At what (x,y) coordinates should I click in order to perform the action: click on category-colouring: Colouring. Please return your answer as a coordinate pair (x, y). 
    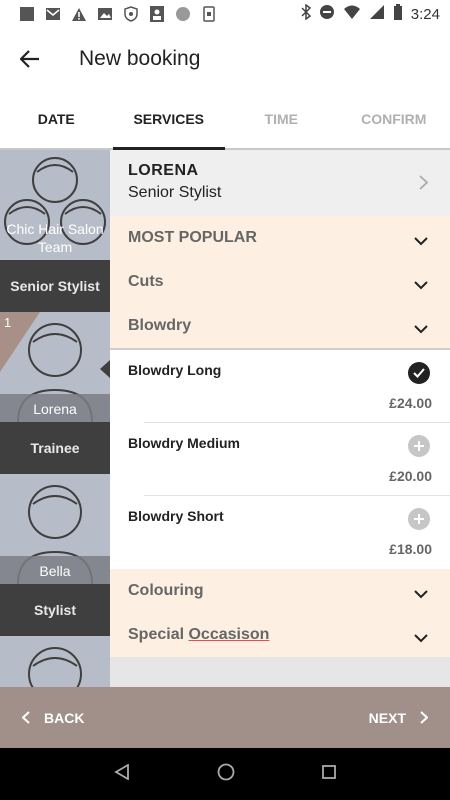
    Looking at the image, I should click on (280, 591).